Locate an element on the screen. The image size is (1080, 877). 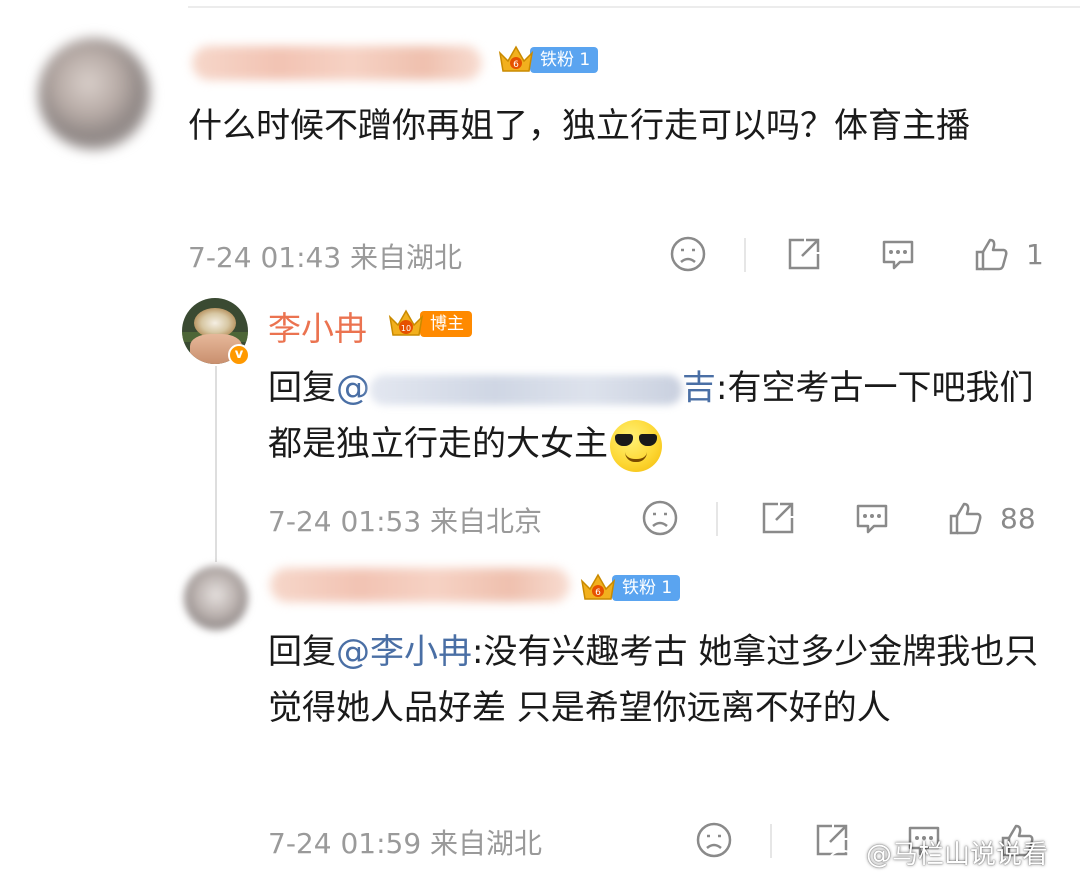
reply-meta: 7-24 01:53 来自北京 is located at coordinates (405, 521).